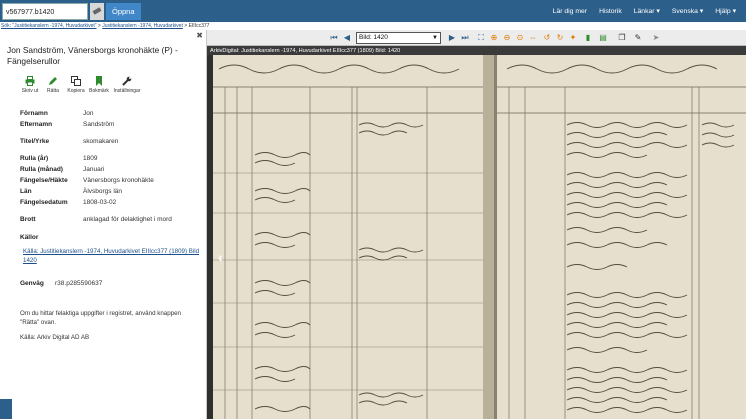 The image size is (746, 419). Describe the element at coordinates (88, 113) in the screenshot. I see `field-value: Jon` at that location.